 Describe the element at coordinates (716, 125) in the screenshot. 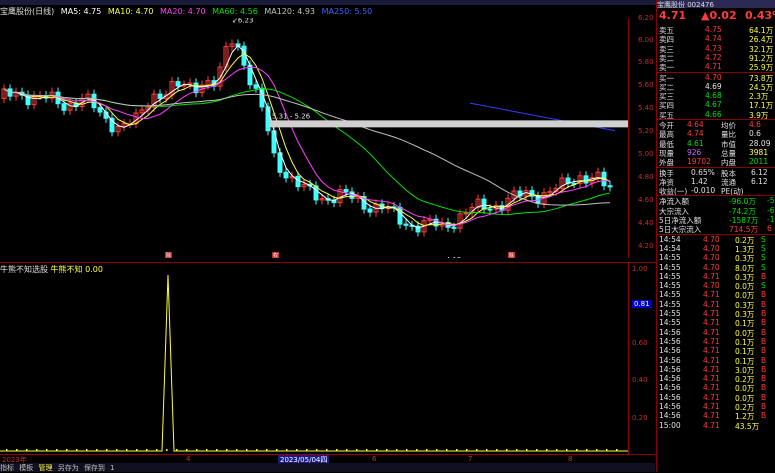

I see `stat-row: 今开 4.64 均价 4.6` at that location.